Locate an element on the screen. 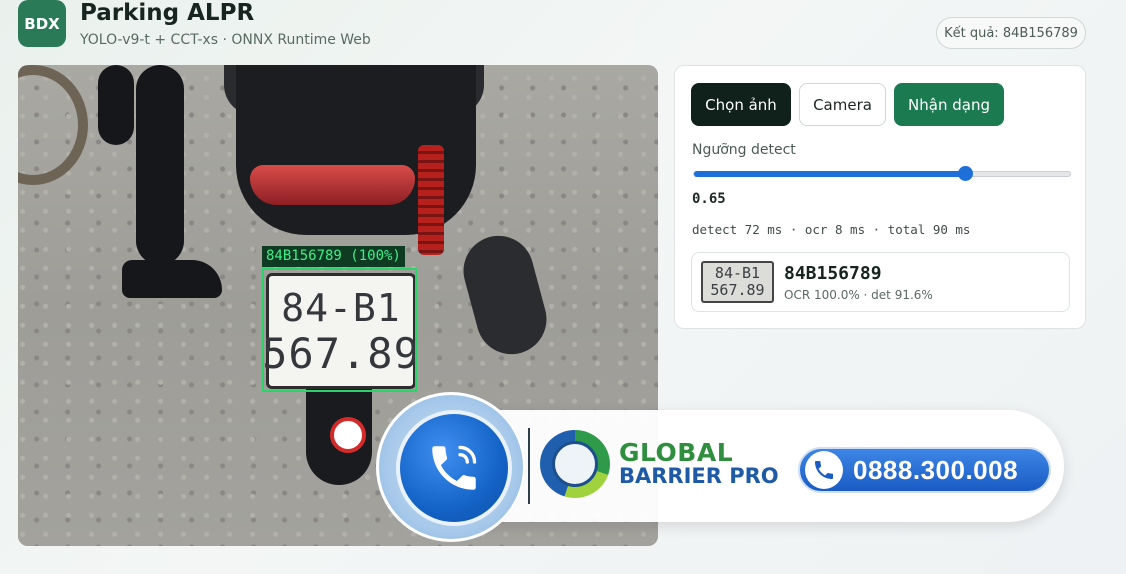 This screenshot has height=574, width=1126. banner-divider is located at coordinates (529, 466).